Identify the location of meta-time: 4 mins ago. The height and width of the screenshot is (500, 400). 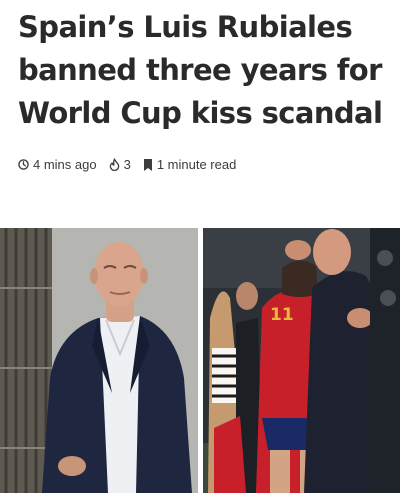
(57, 164).